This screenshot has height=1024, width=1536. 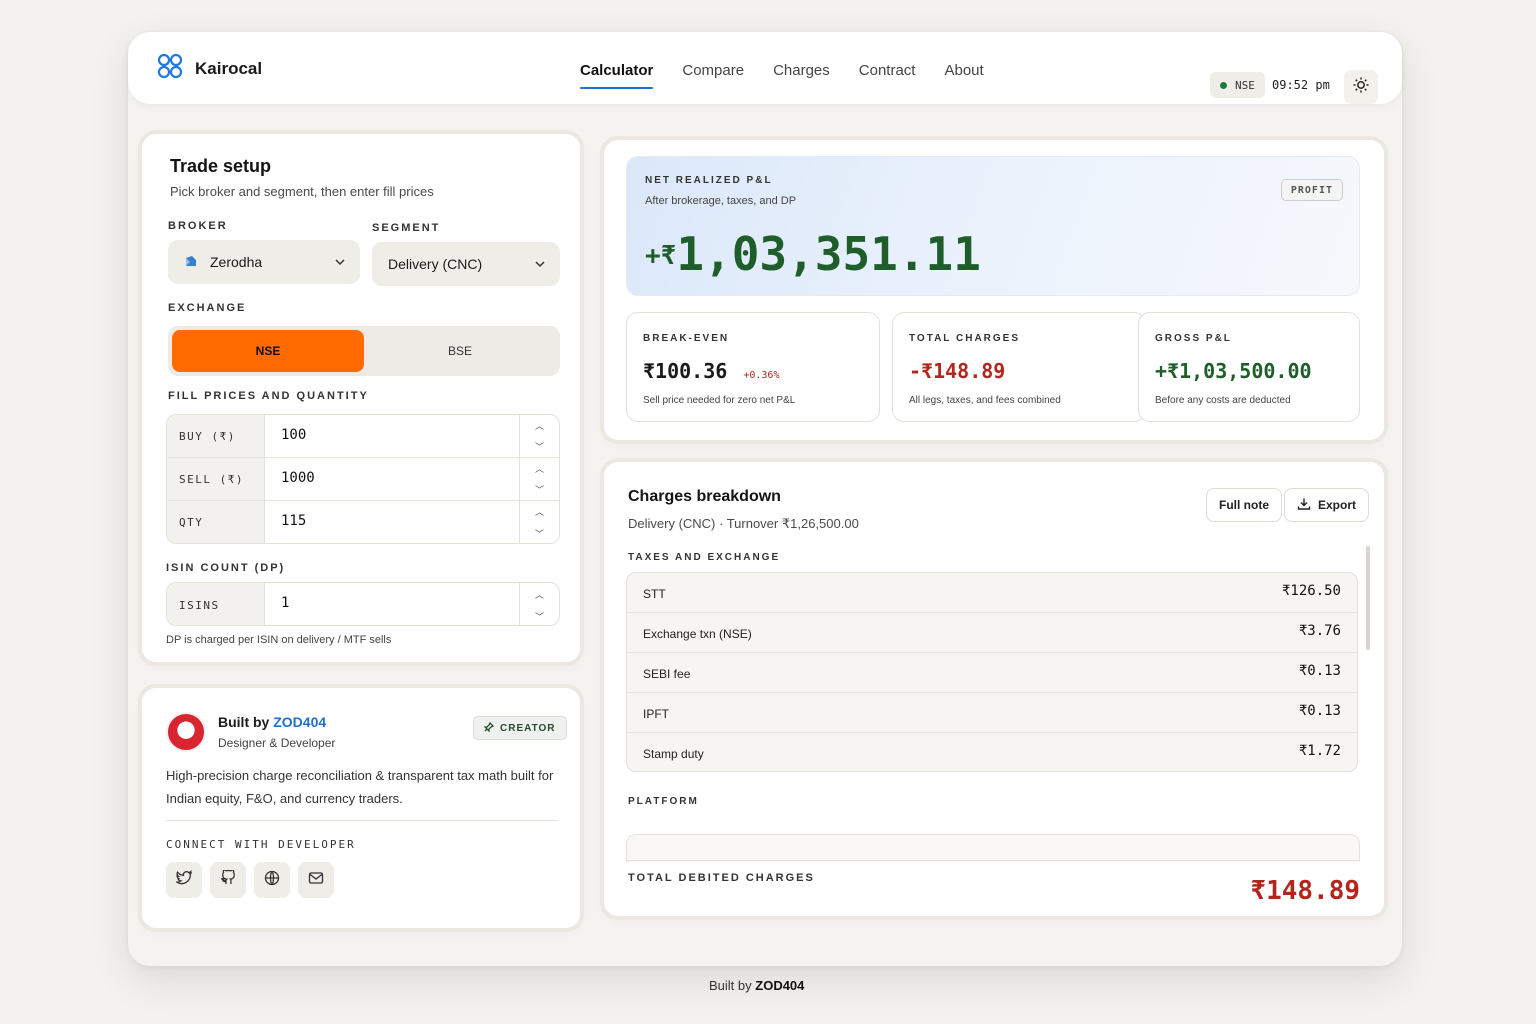 I want to click on table-row: Exchange txn (NSE) ₹3.76, so click(x=992, y=633).